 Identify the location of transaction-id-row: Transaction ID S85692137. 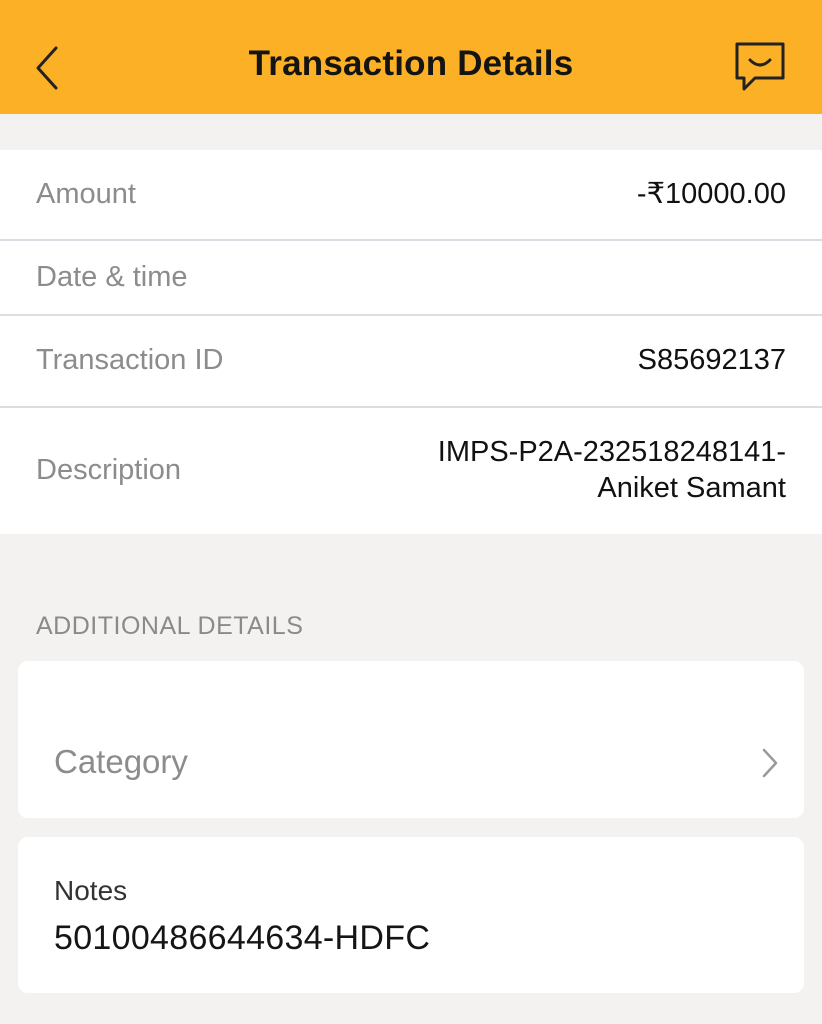
(411, 362).